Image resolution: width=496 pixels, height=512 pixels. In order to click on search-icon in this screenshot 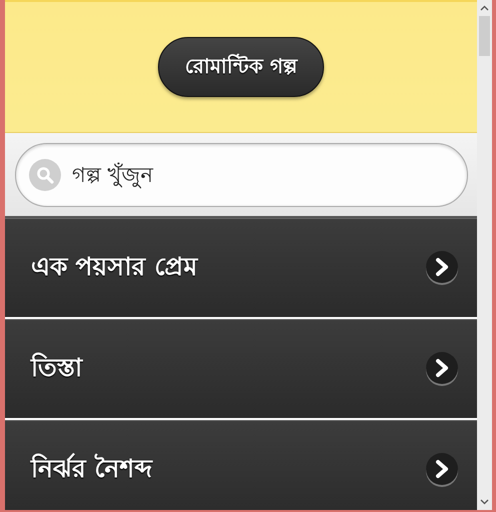, I will do `click(45, 175)`.